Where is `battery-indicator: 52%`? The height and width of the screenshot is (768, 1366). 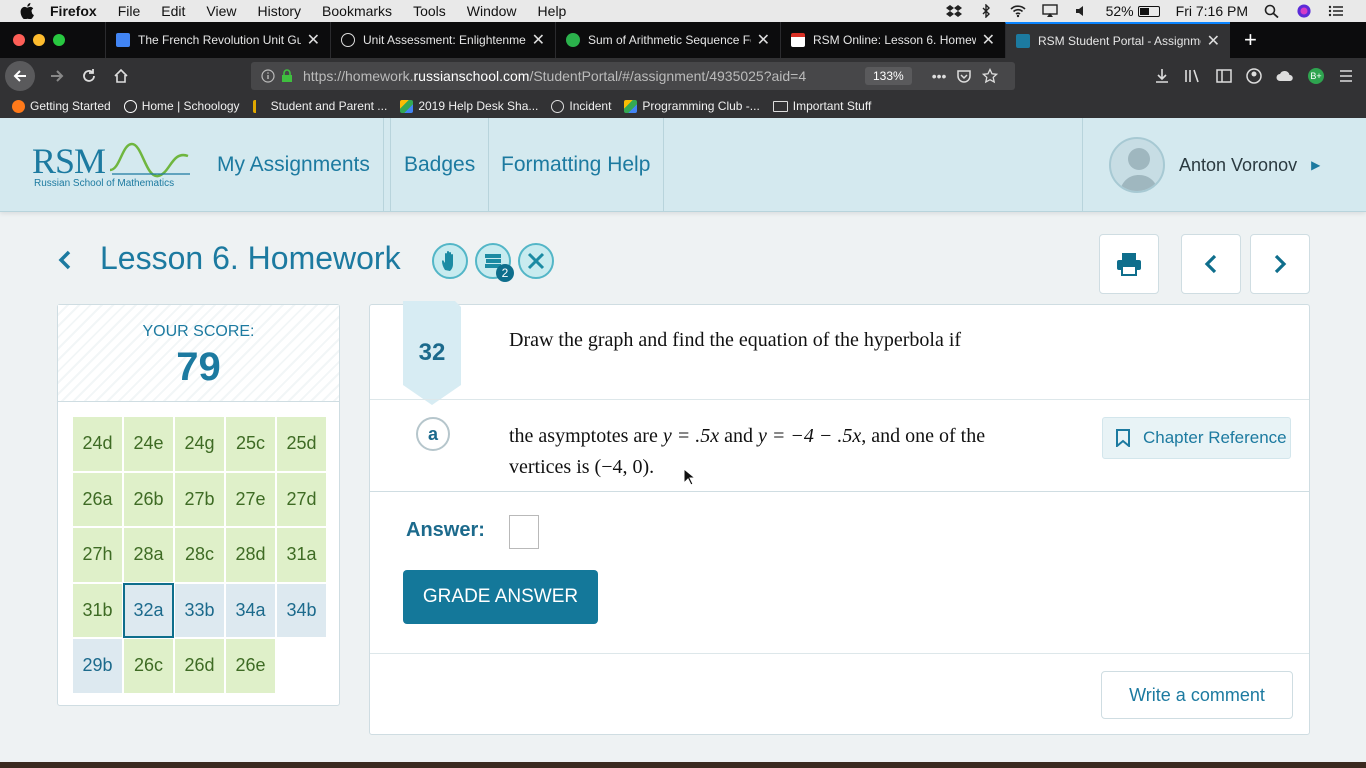
battery-indicator: 52% is located at coordinates (1133, 11).